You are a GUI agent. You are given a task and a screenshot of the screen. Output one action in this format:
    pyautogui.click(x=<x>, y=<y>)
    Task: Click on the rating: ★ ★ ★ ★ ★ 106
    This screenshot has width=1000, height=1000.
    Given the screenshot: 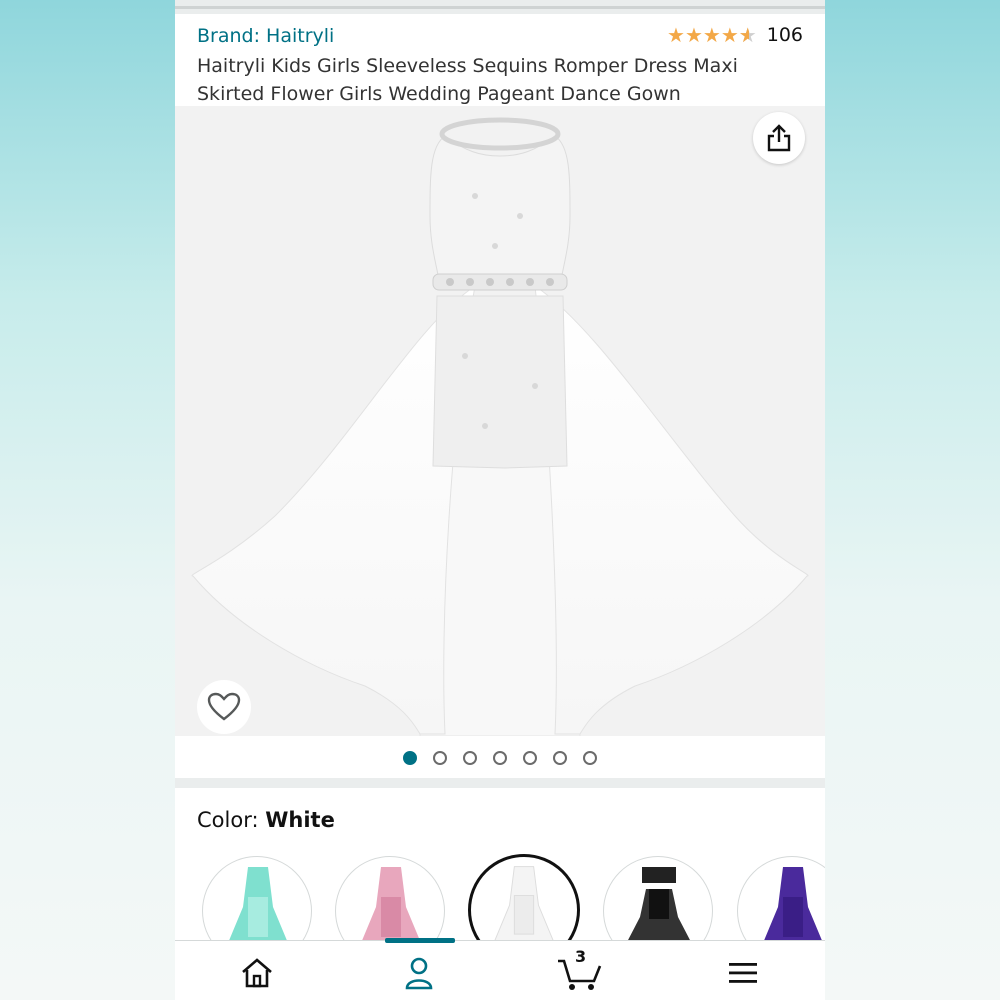 What is the action you would take?
    pyautogui.click(x=735, y=35)
    